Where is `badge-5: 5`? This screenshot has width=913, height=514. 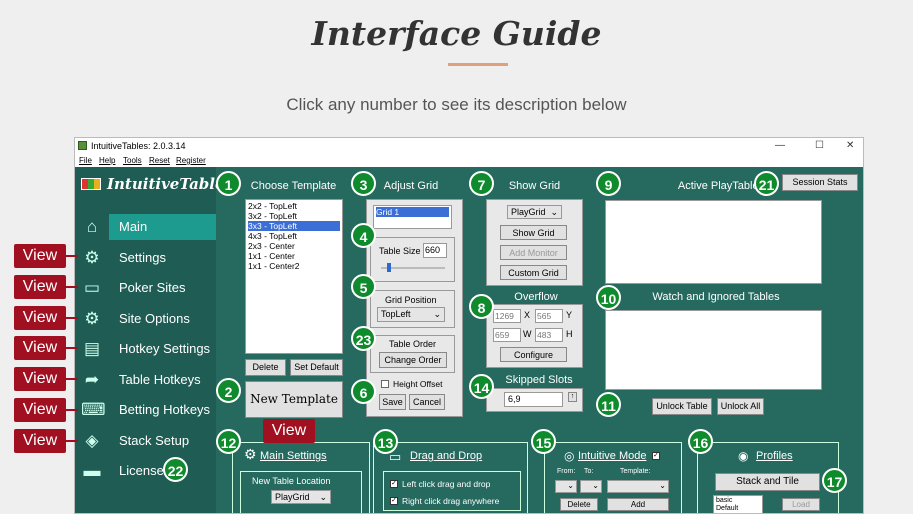 badge-5: 5 is located at coordinates (363, 286).